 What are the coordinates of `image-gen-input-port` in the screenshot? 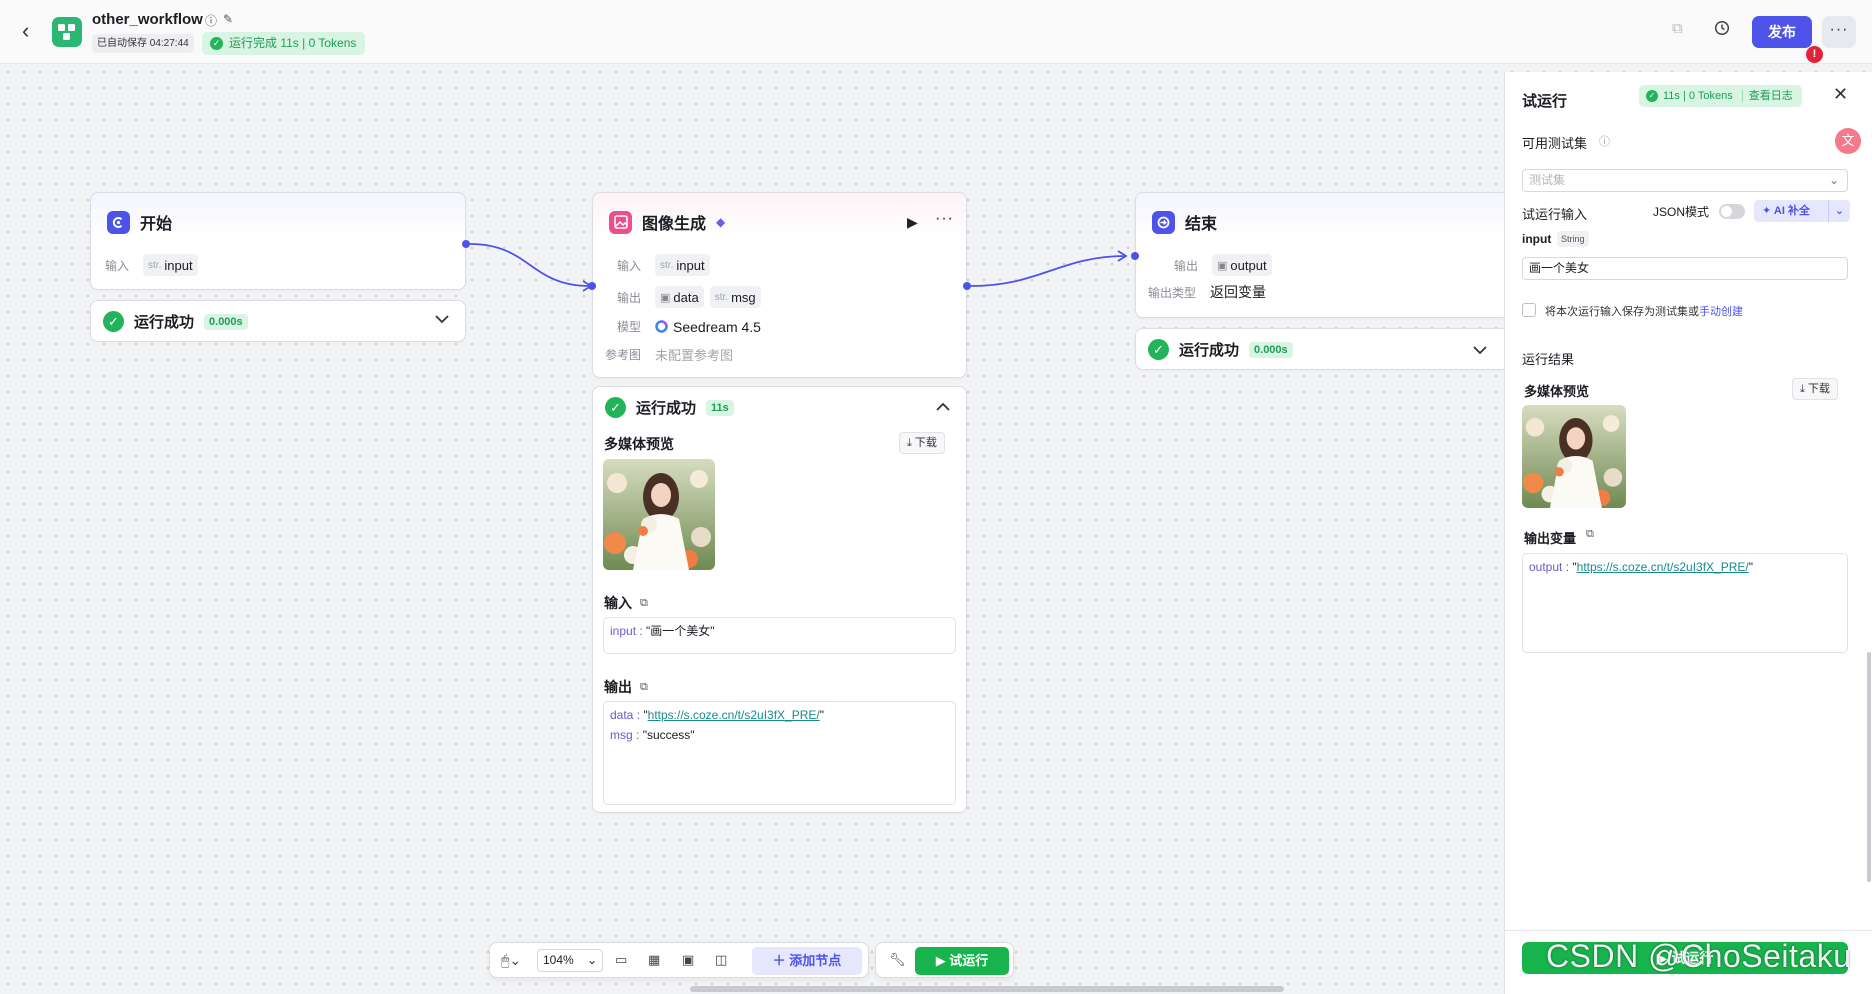 It's located at (592, 286).